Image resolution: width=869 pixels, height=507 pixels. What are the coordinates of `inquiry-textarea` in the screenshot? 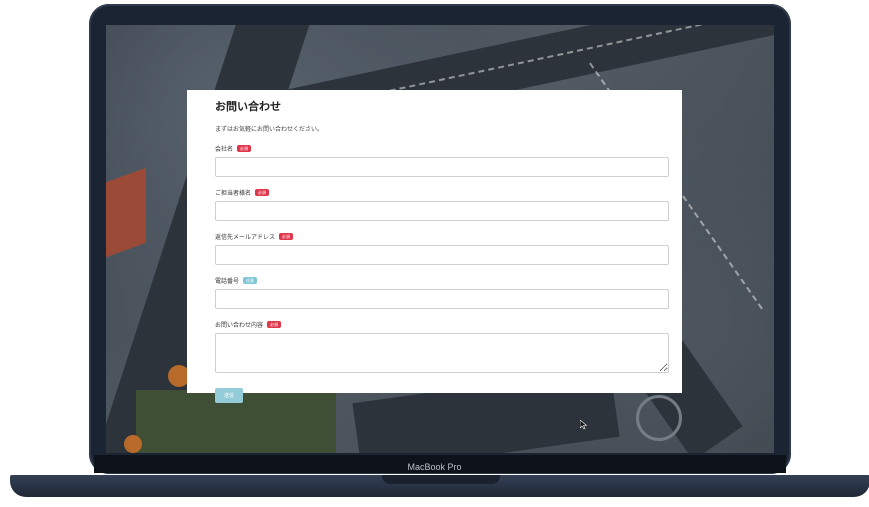 It's located at (442, 353).